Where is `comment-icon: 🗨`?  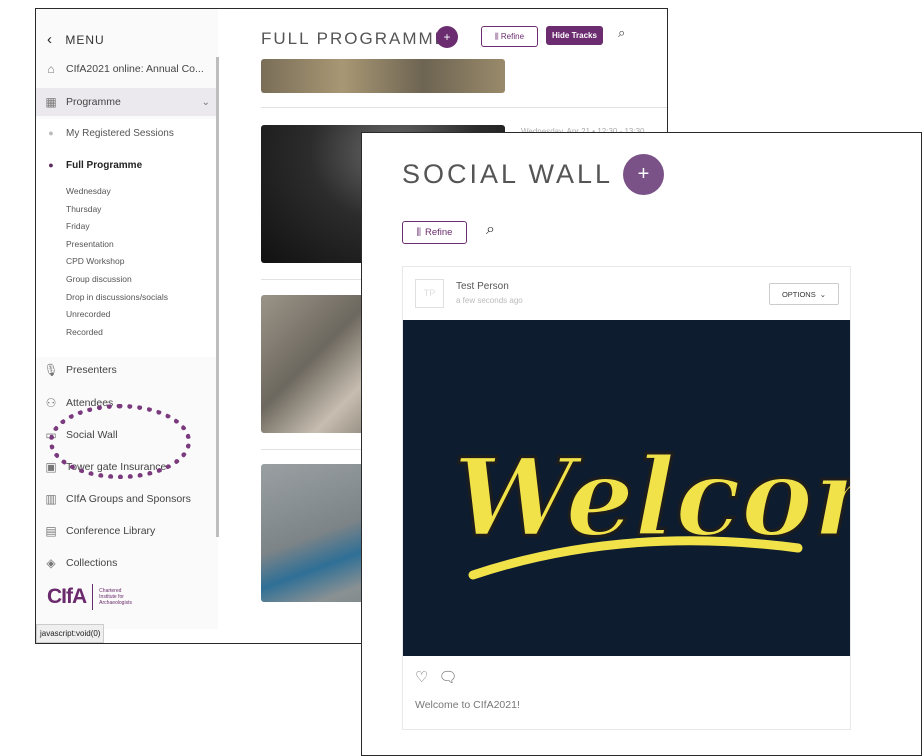
comment-icon: 🗨 is located at coordinates (447, 677).